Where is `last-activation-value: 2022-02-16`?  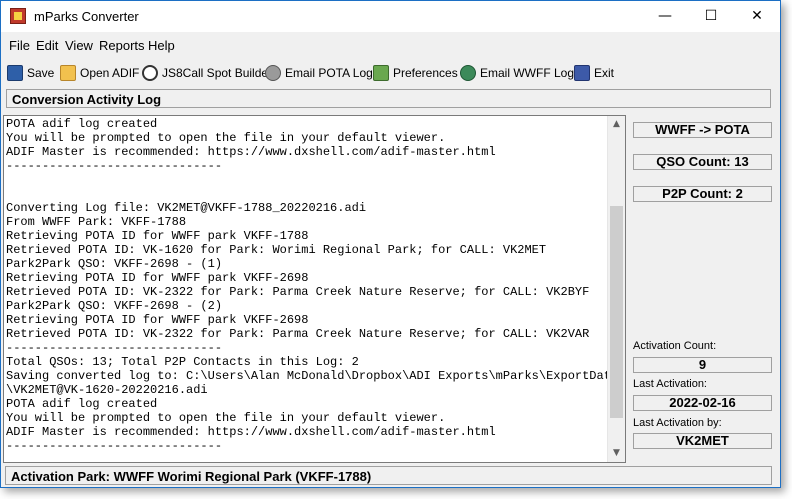
last-activation-value: 2022-02-16 is located at coordinates (702, 403).